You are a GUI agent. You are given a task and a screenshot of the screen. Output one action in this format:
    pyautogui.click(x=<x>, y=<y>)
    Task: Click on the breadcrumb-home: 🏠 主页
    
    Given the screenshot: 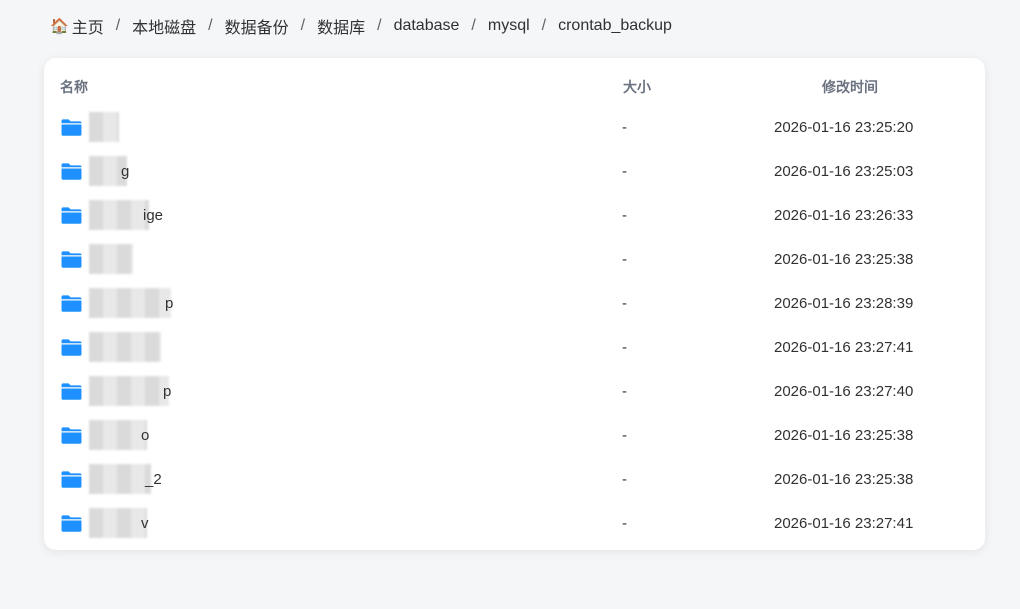 What is the action you would take?
    pyautogui.click(x=77, y=26)
    